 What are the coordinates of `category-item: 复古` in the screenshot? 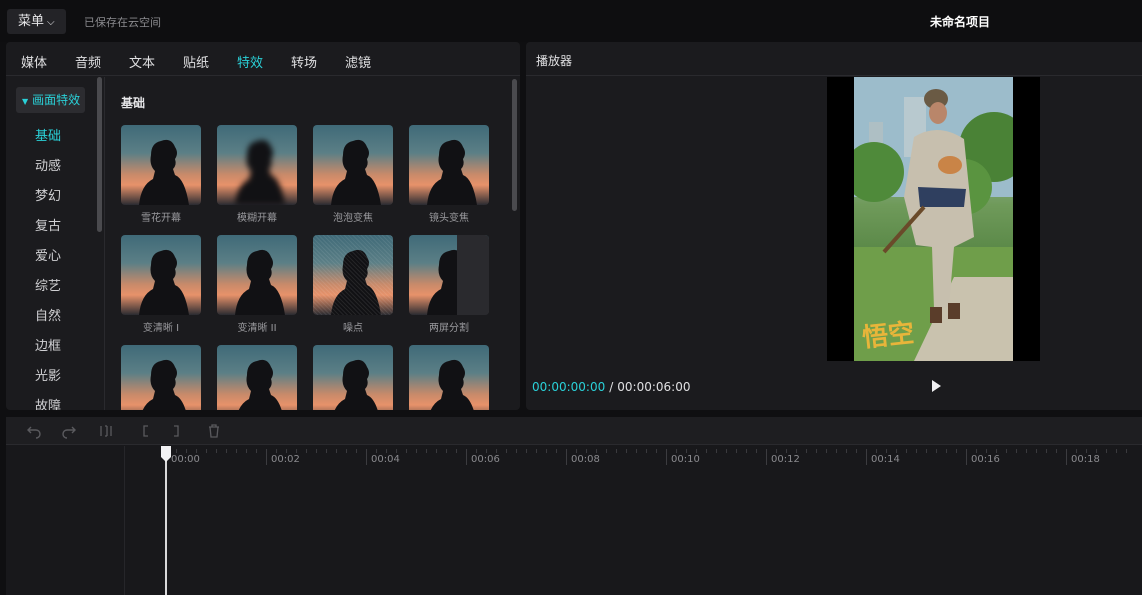 It's located at (48, 224).